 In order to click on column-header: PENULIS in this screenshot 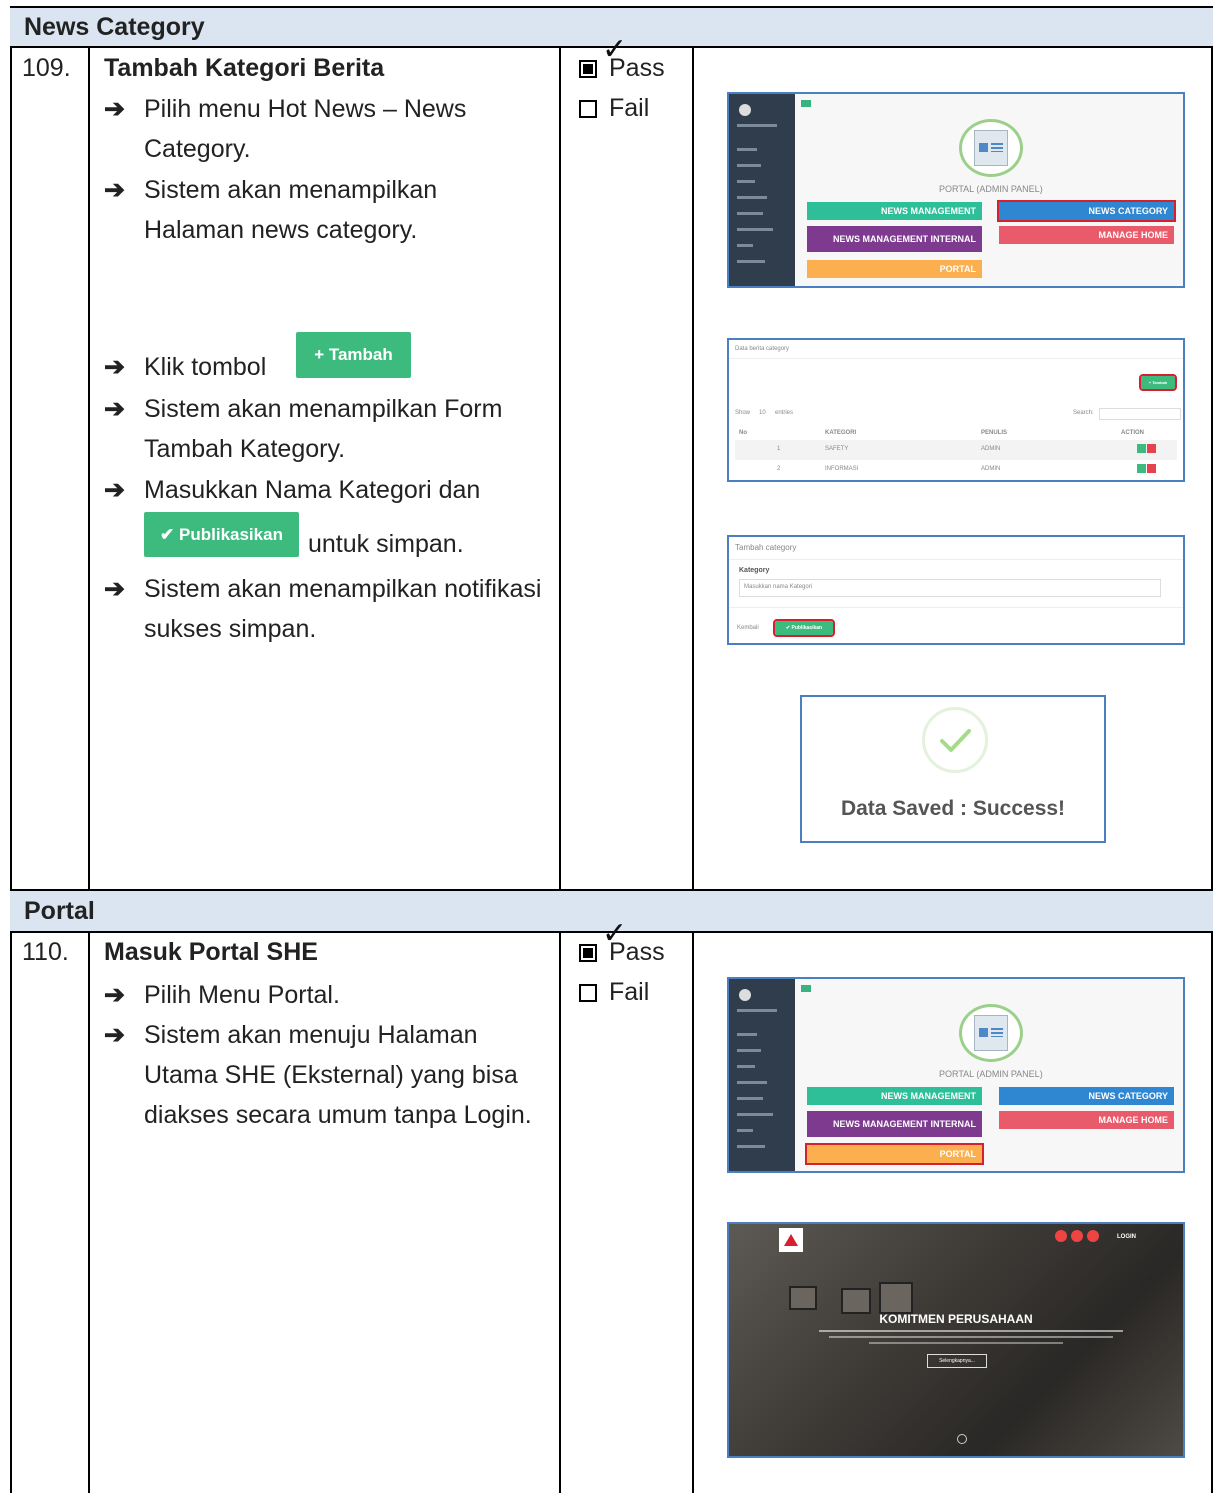, I will do `click(994, 433)`.